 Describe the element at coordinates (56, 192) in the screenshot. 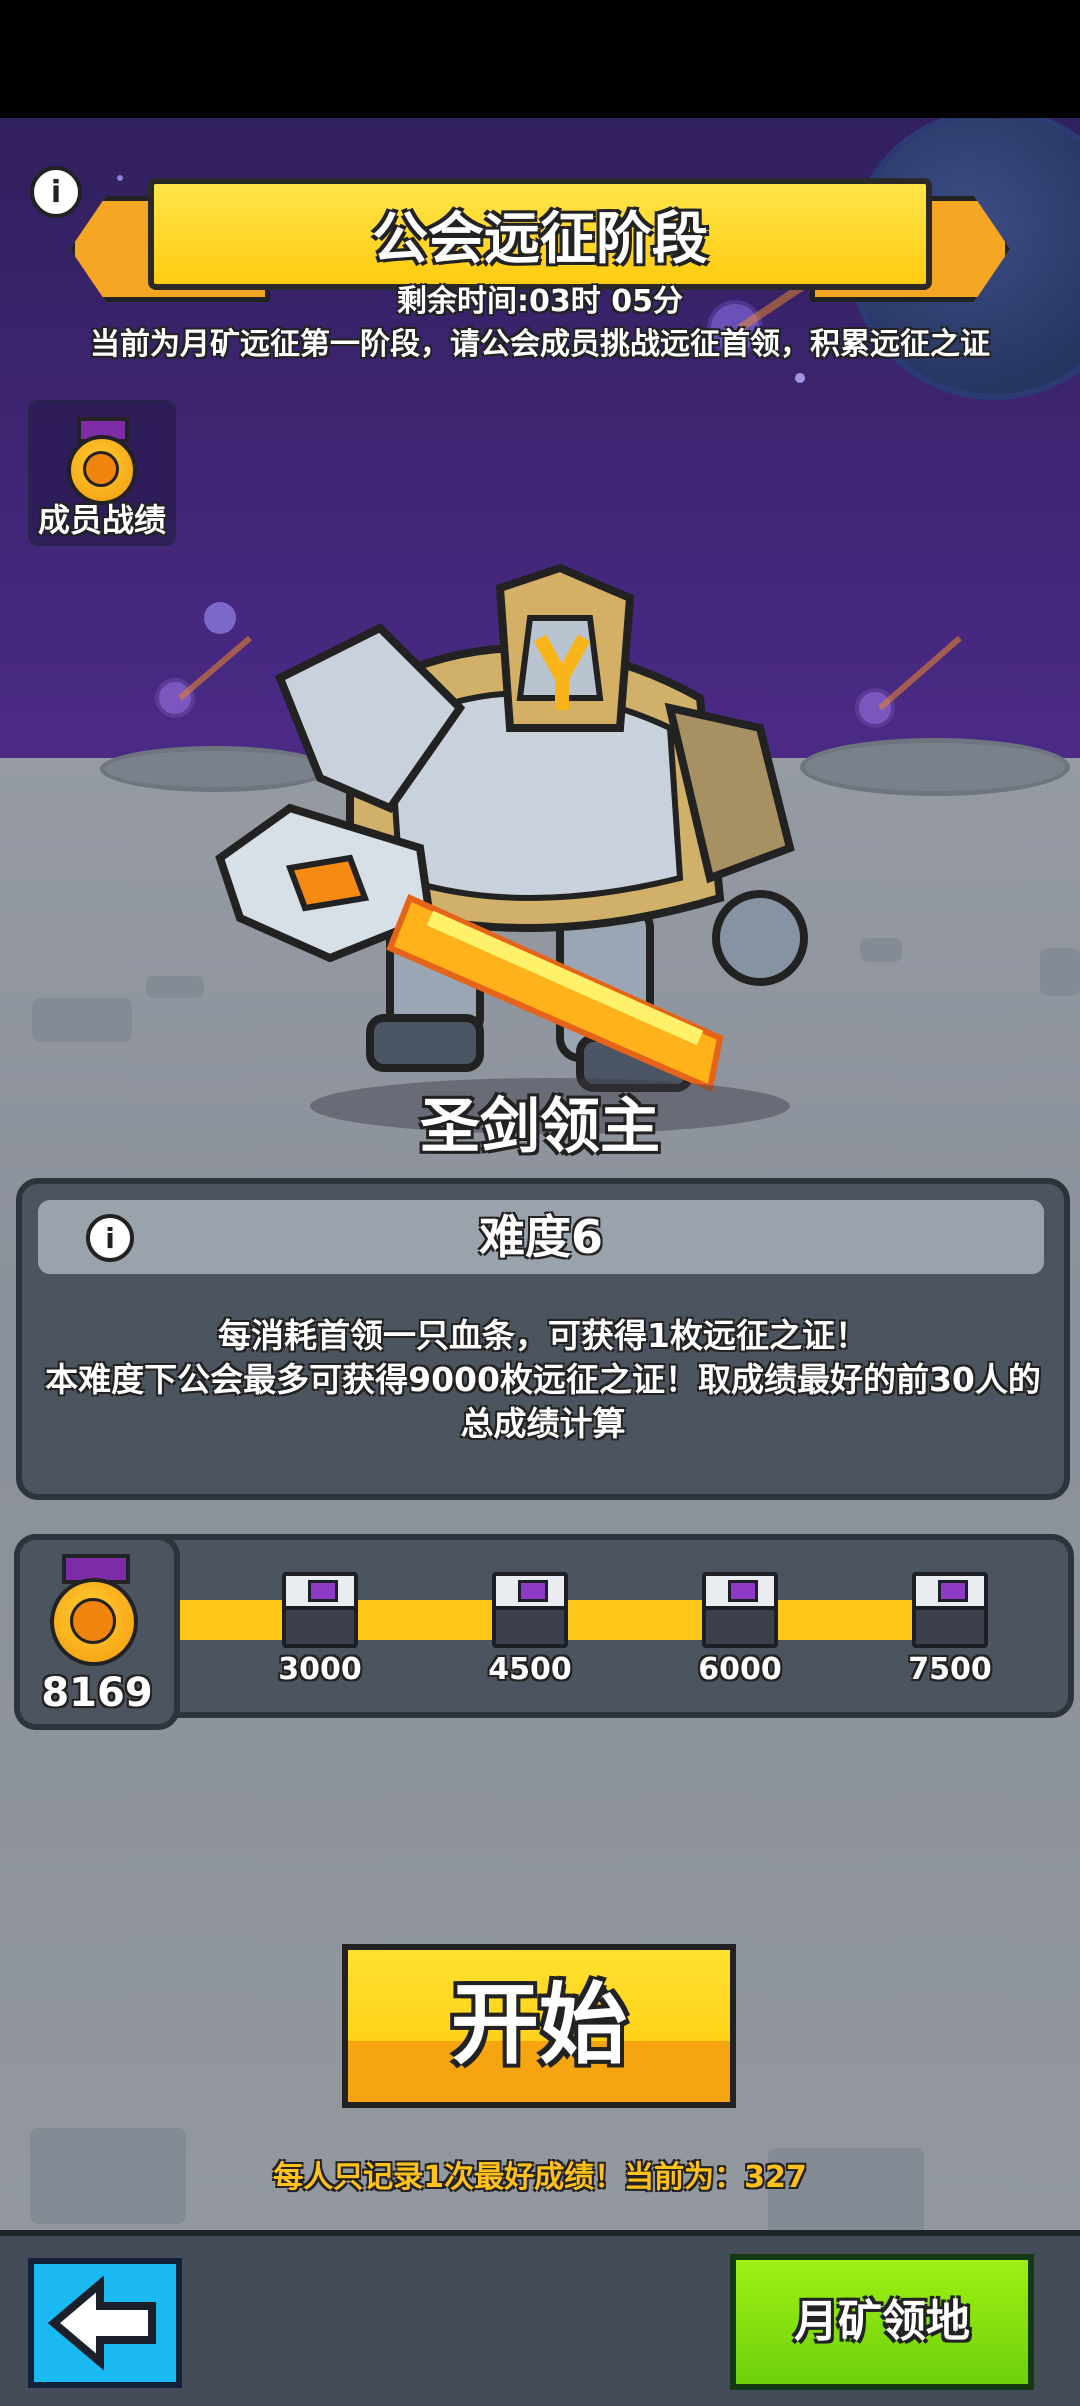

I see `info-icon: i` at that location.